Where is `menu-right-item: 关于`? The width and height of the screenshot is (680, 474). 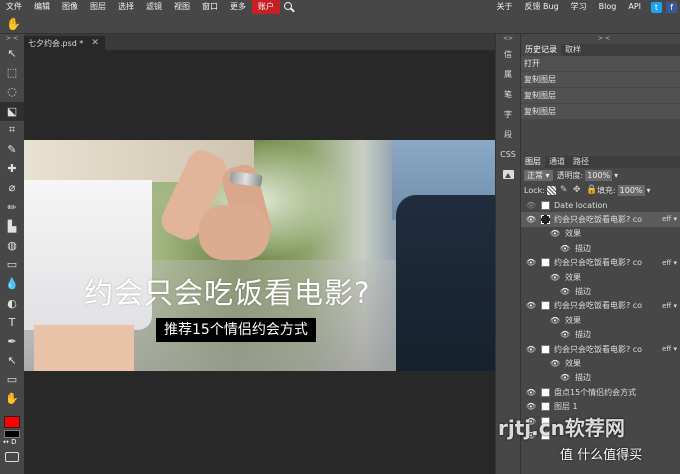 menu-right-item: 关于 is located at coordinates (504, 7).